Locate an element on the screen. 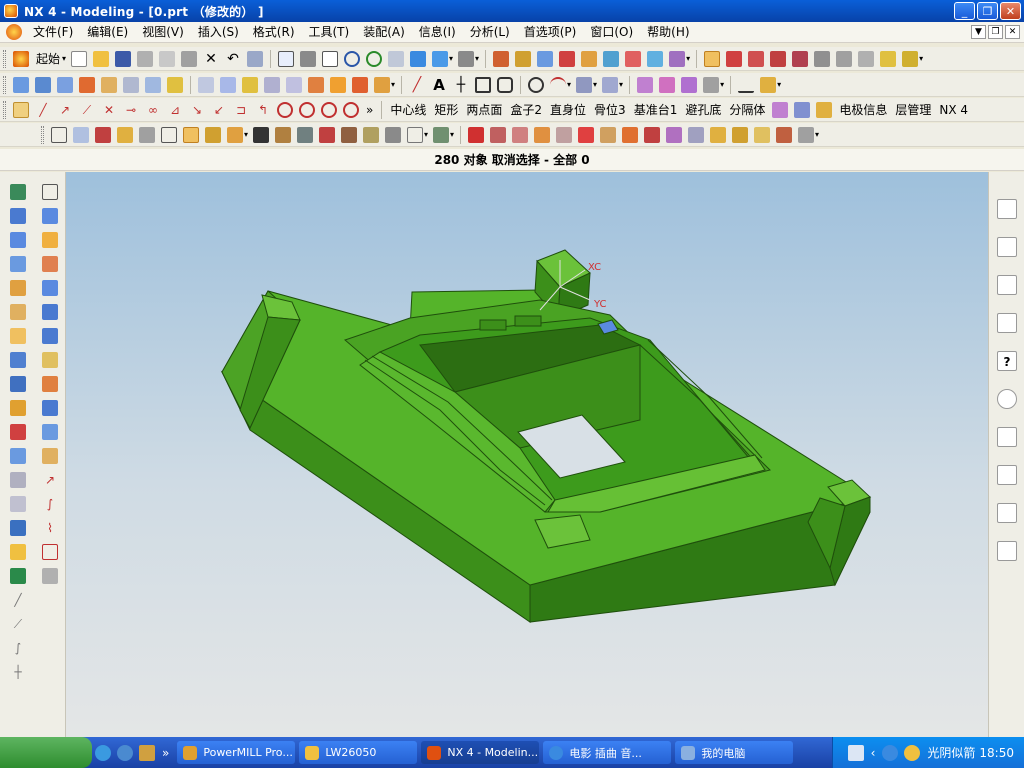 Image resolution: width=1024 pixels, height=768 pixels. info-icon is located at coordinates (1007, 437).